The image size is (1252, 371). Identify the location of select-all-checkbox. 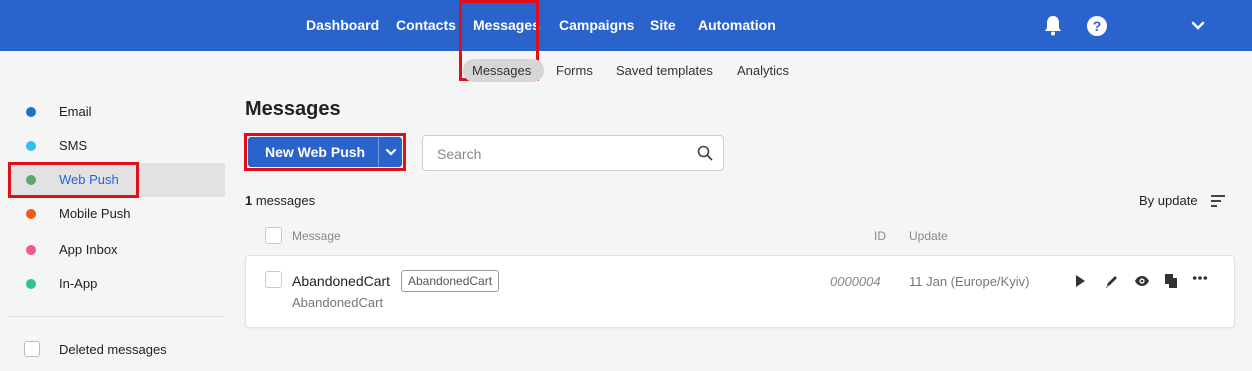
(273, 235).